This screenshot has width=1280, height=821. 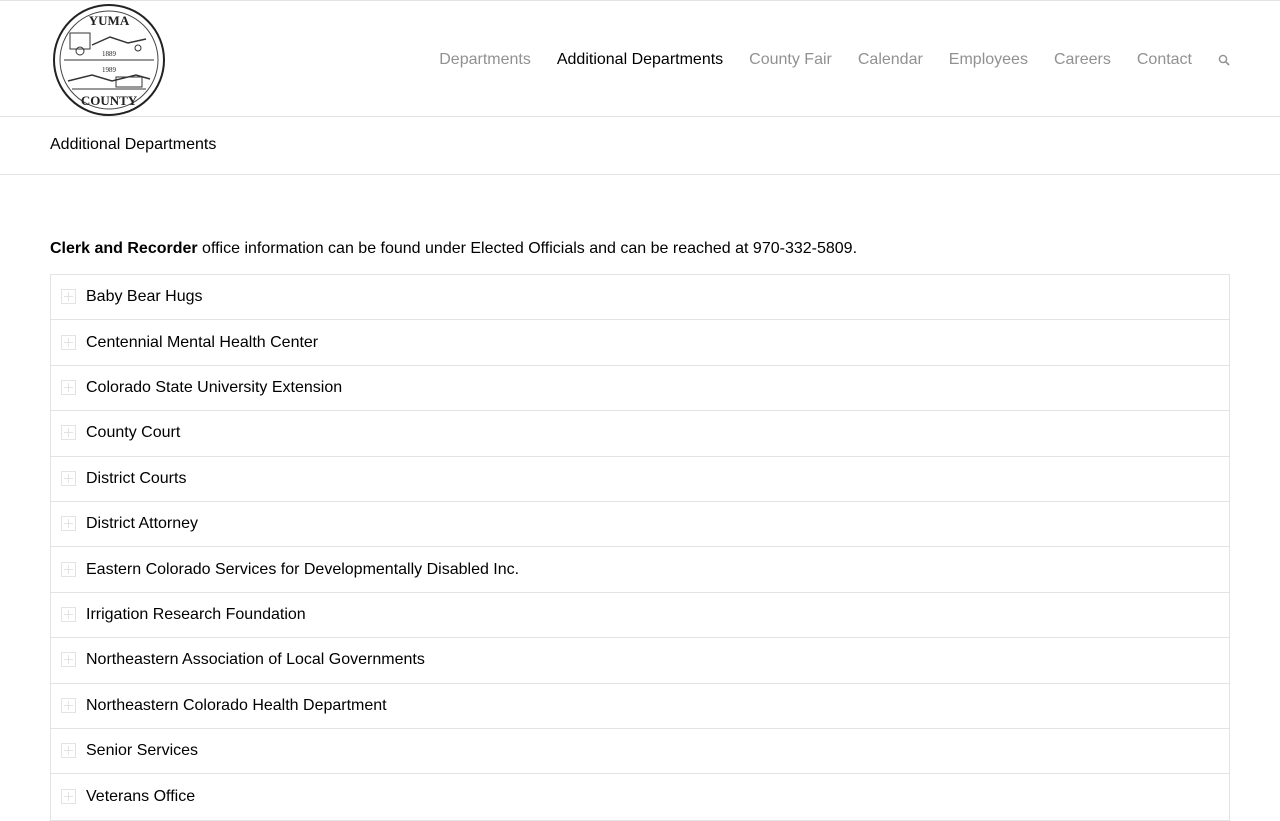 What do you see at coordinates (640, 146) in the screenshot?
I see `title-bar: Additional Departments` at bounding box center [640, 146].